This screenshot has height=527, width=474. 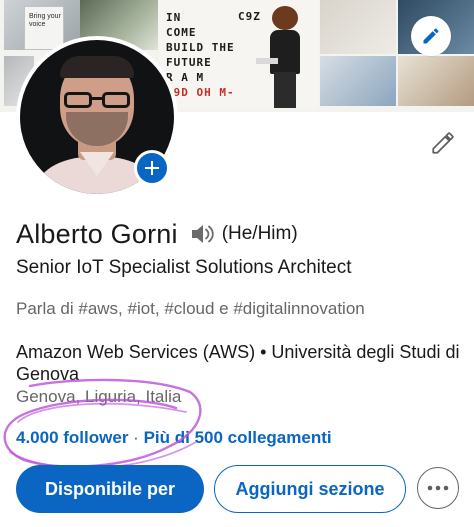 I want to click on poster-text: IN COME BUILD THE FUTURE R A M 39D OH M-, so click(x=216, y=55).